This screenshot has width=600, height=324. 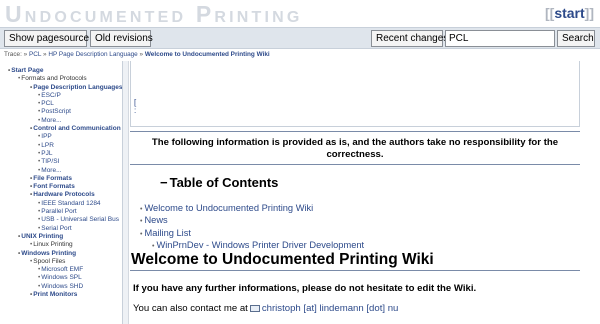 I want to click on page-title: Welcome to Undocumented Printing Wiki, so click(x=282, y=259).